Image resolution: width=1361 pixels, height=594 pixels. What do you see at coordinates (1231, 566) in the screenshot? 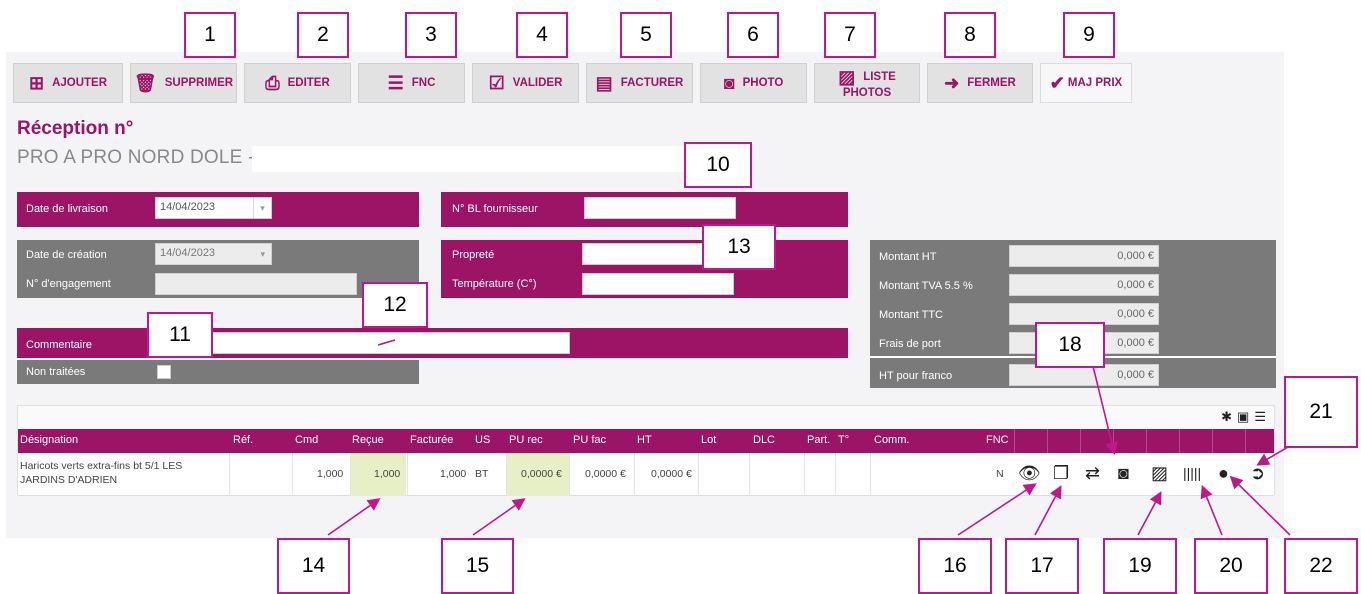
I see `callout-20: 20` at bounding box center [1231, 566].